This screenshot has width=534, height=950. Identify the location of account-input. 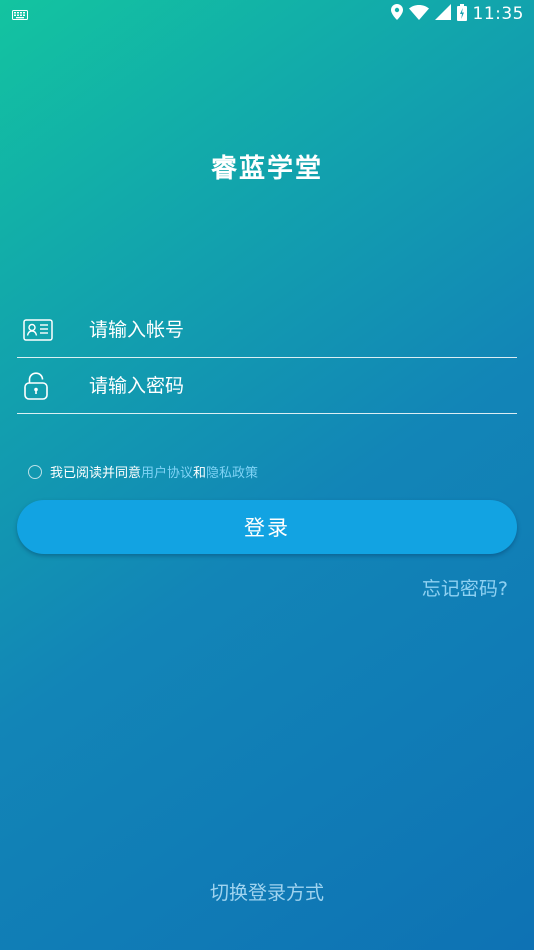
(303, 329).